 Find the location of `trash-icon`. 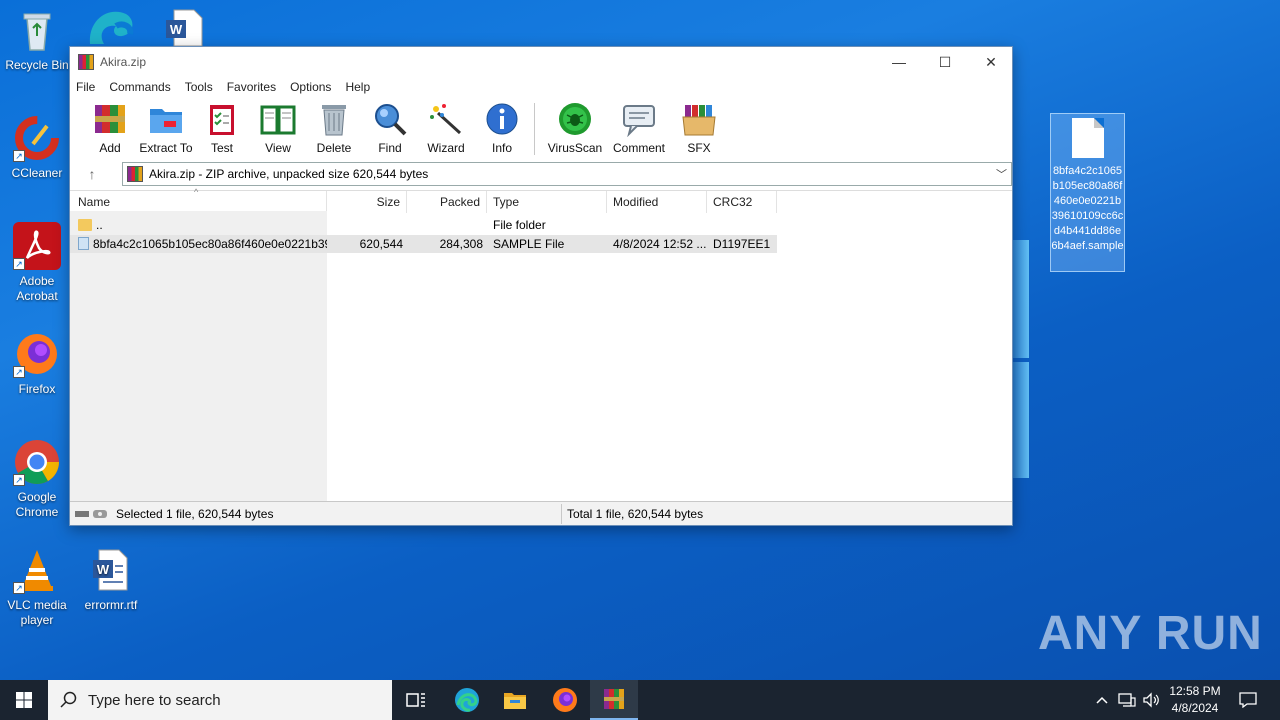

trash-icon is located at coordinates (334, 119).